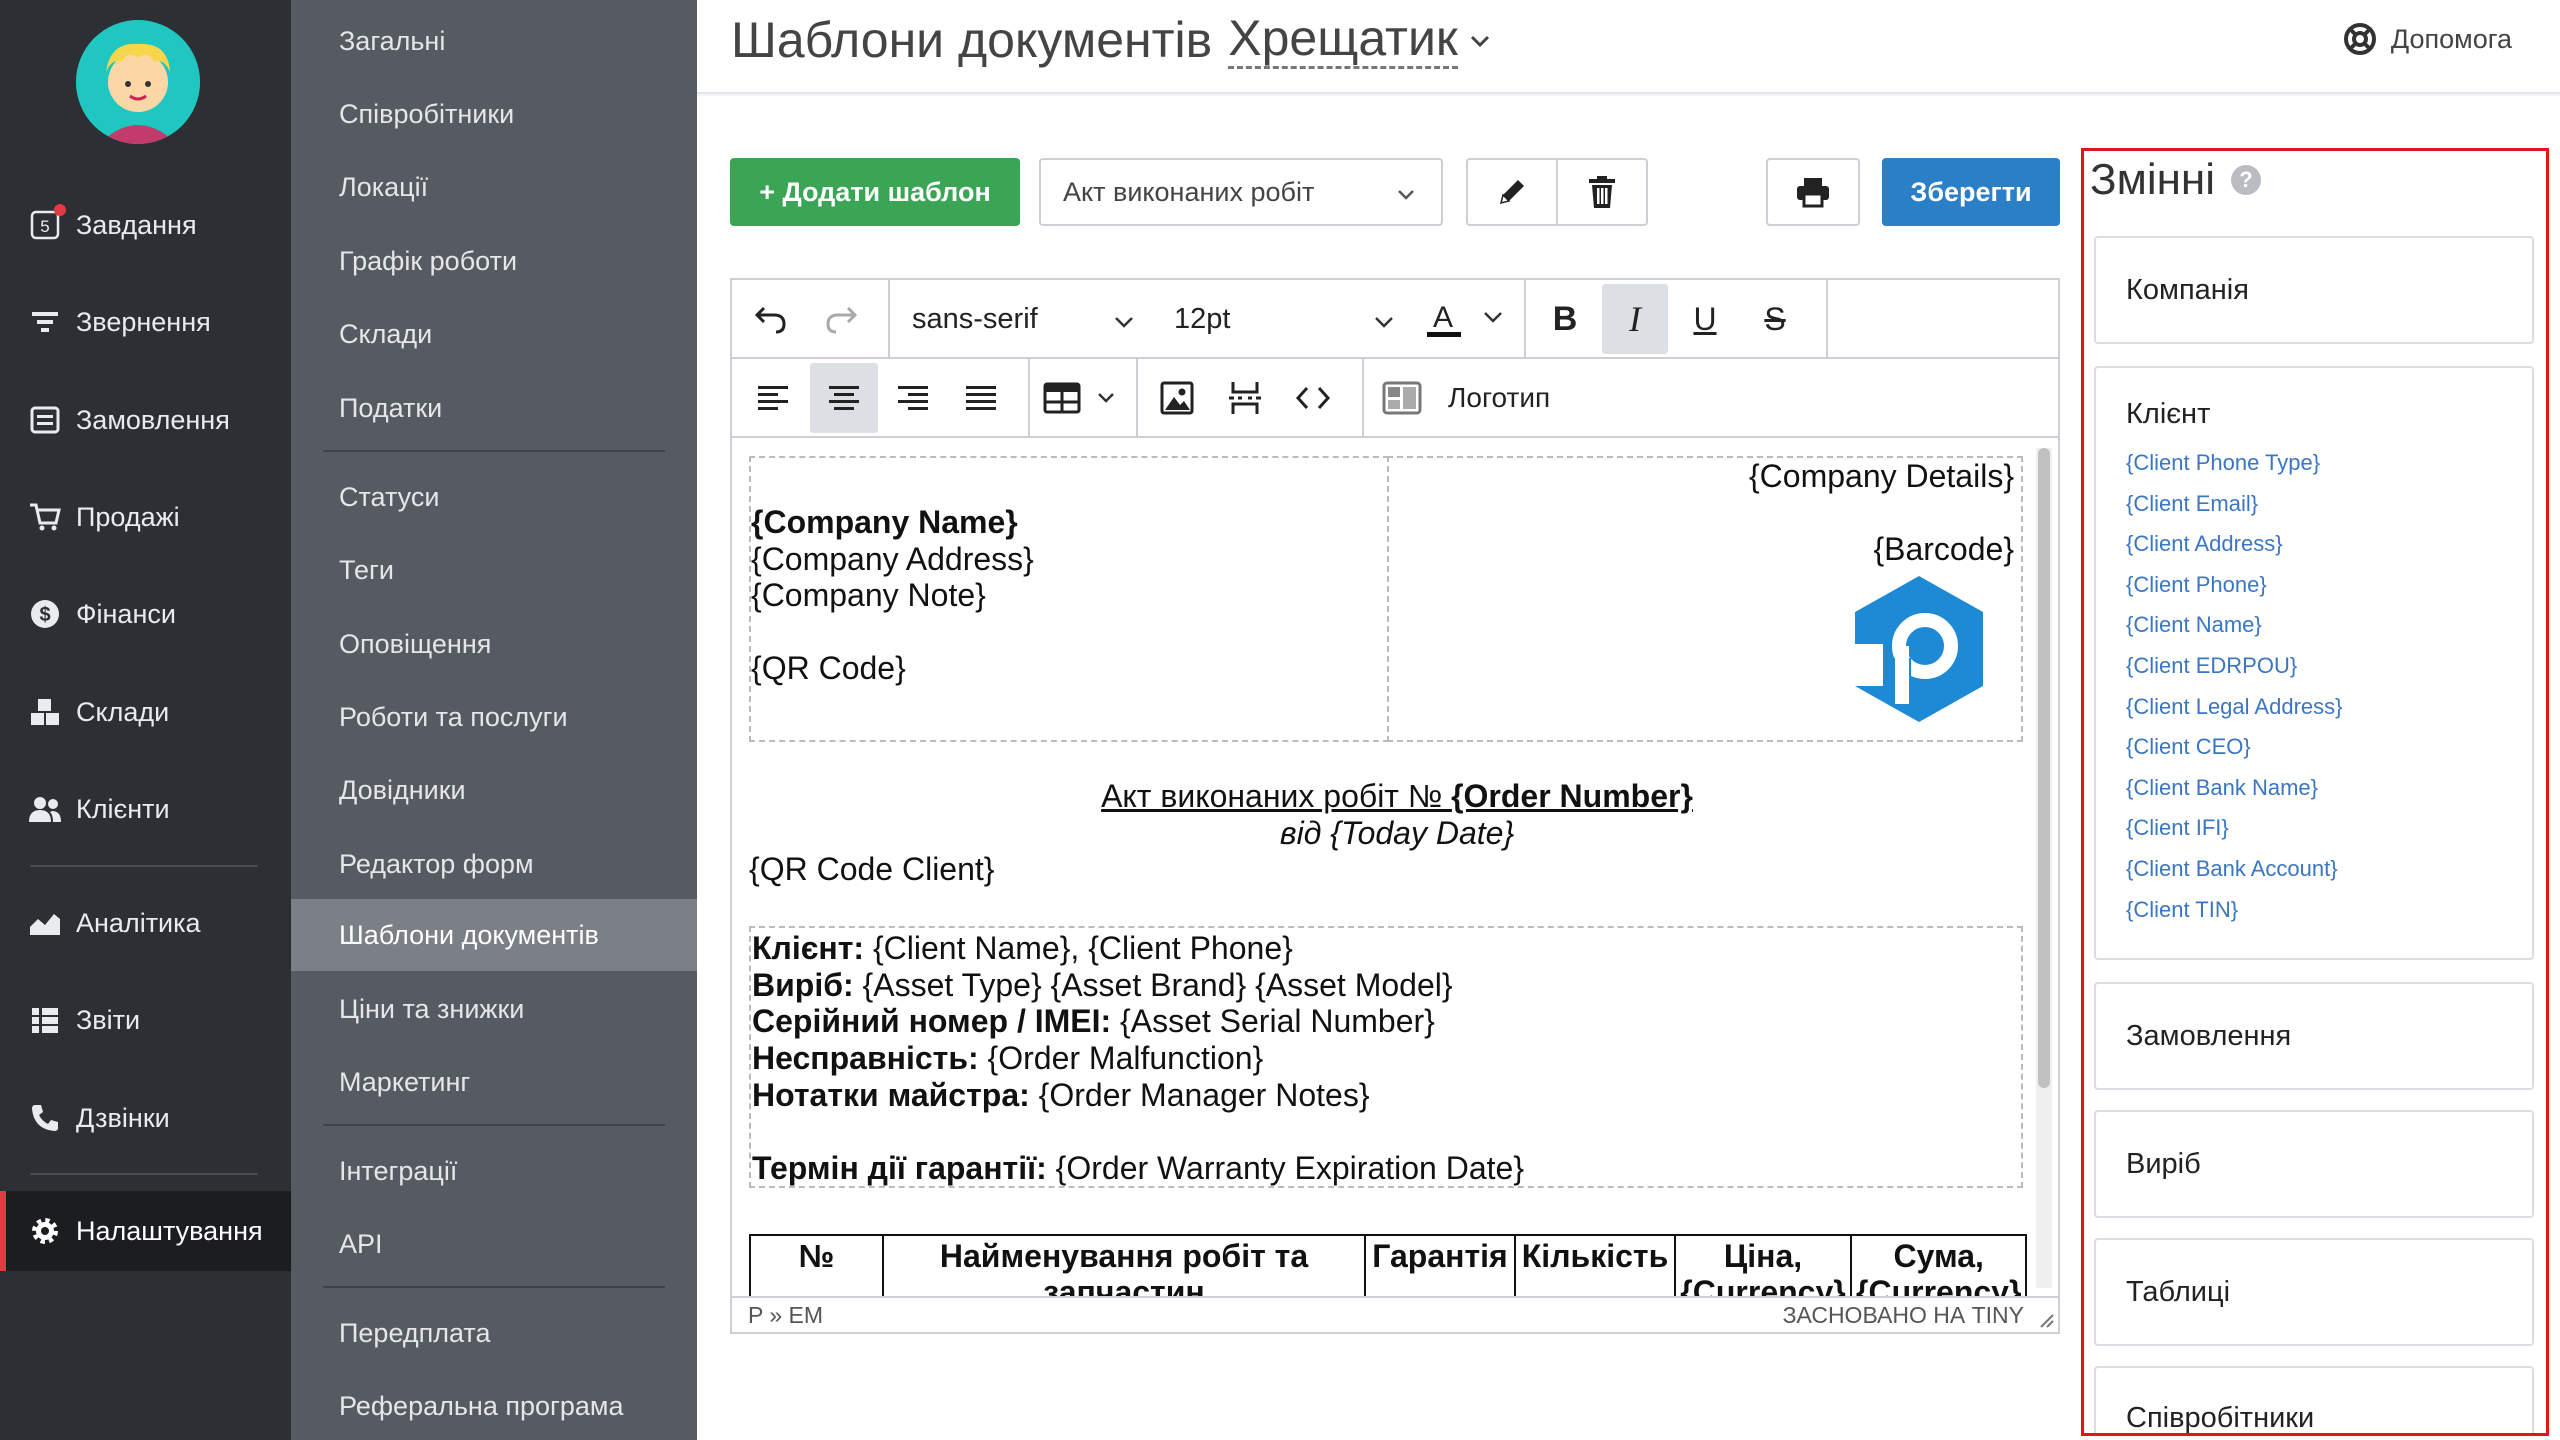  What do you see at coordinates (1775, 319) in the screenshot?
I see `strikethrough-icon: S` at bounding box center [1775, 319].